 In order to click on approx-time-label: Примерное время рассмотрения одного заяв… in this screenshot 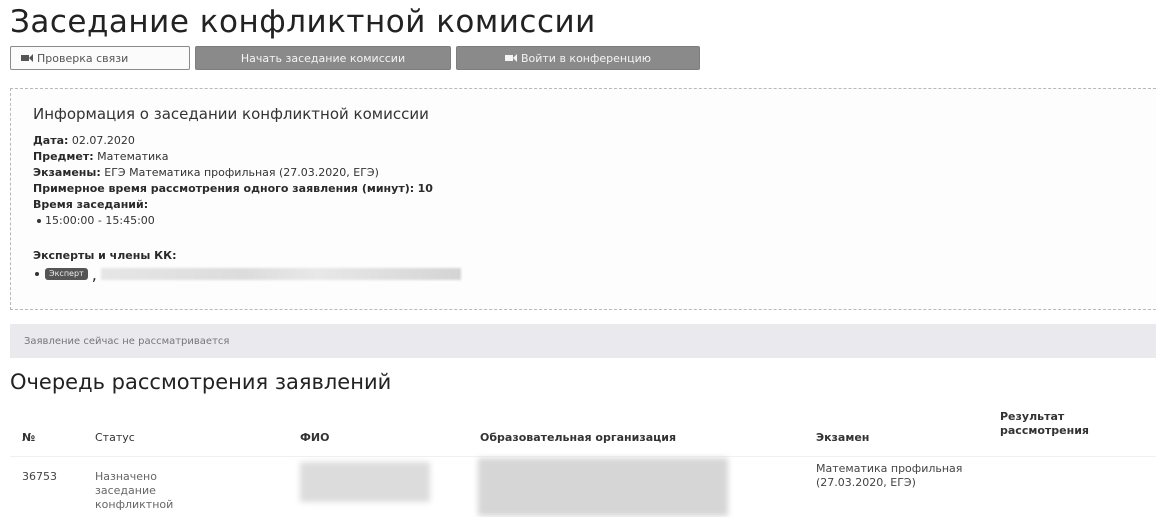, I will do `click(224, 188)`.